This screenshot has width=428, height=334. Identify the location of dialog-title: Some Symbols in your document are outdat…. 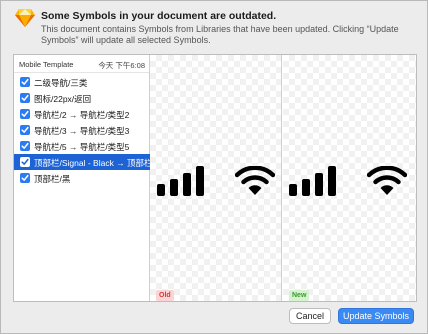
(159, 16).